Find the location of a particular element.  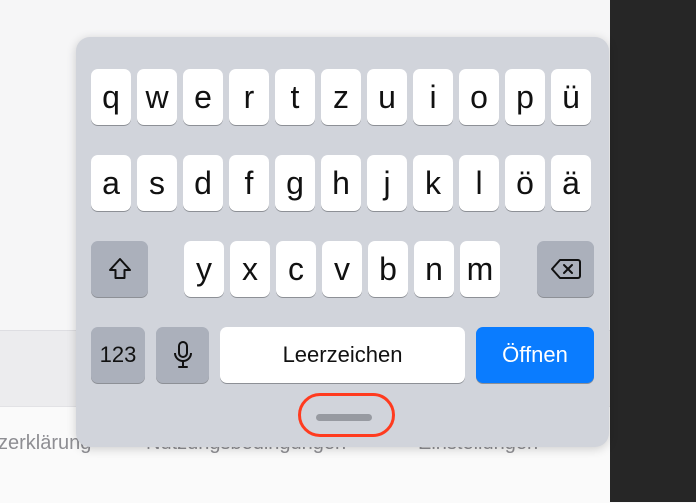

shift-key is located at coordinates (119, 269).